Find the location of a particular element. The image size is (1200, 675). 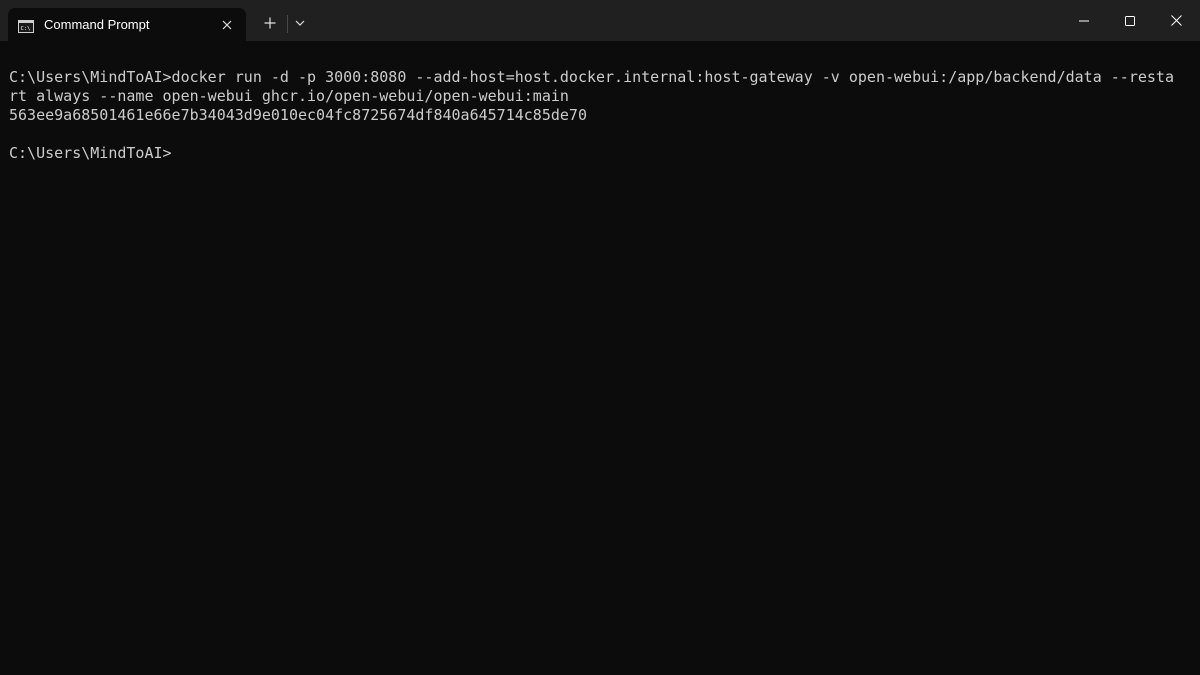

terminal-icon: C:\ is located at coordinates (26, 25).